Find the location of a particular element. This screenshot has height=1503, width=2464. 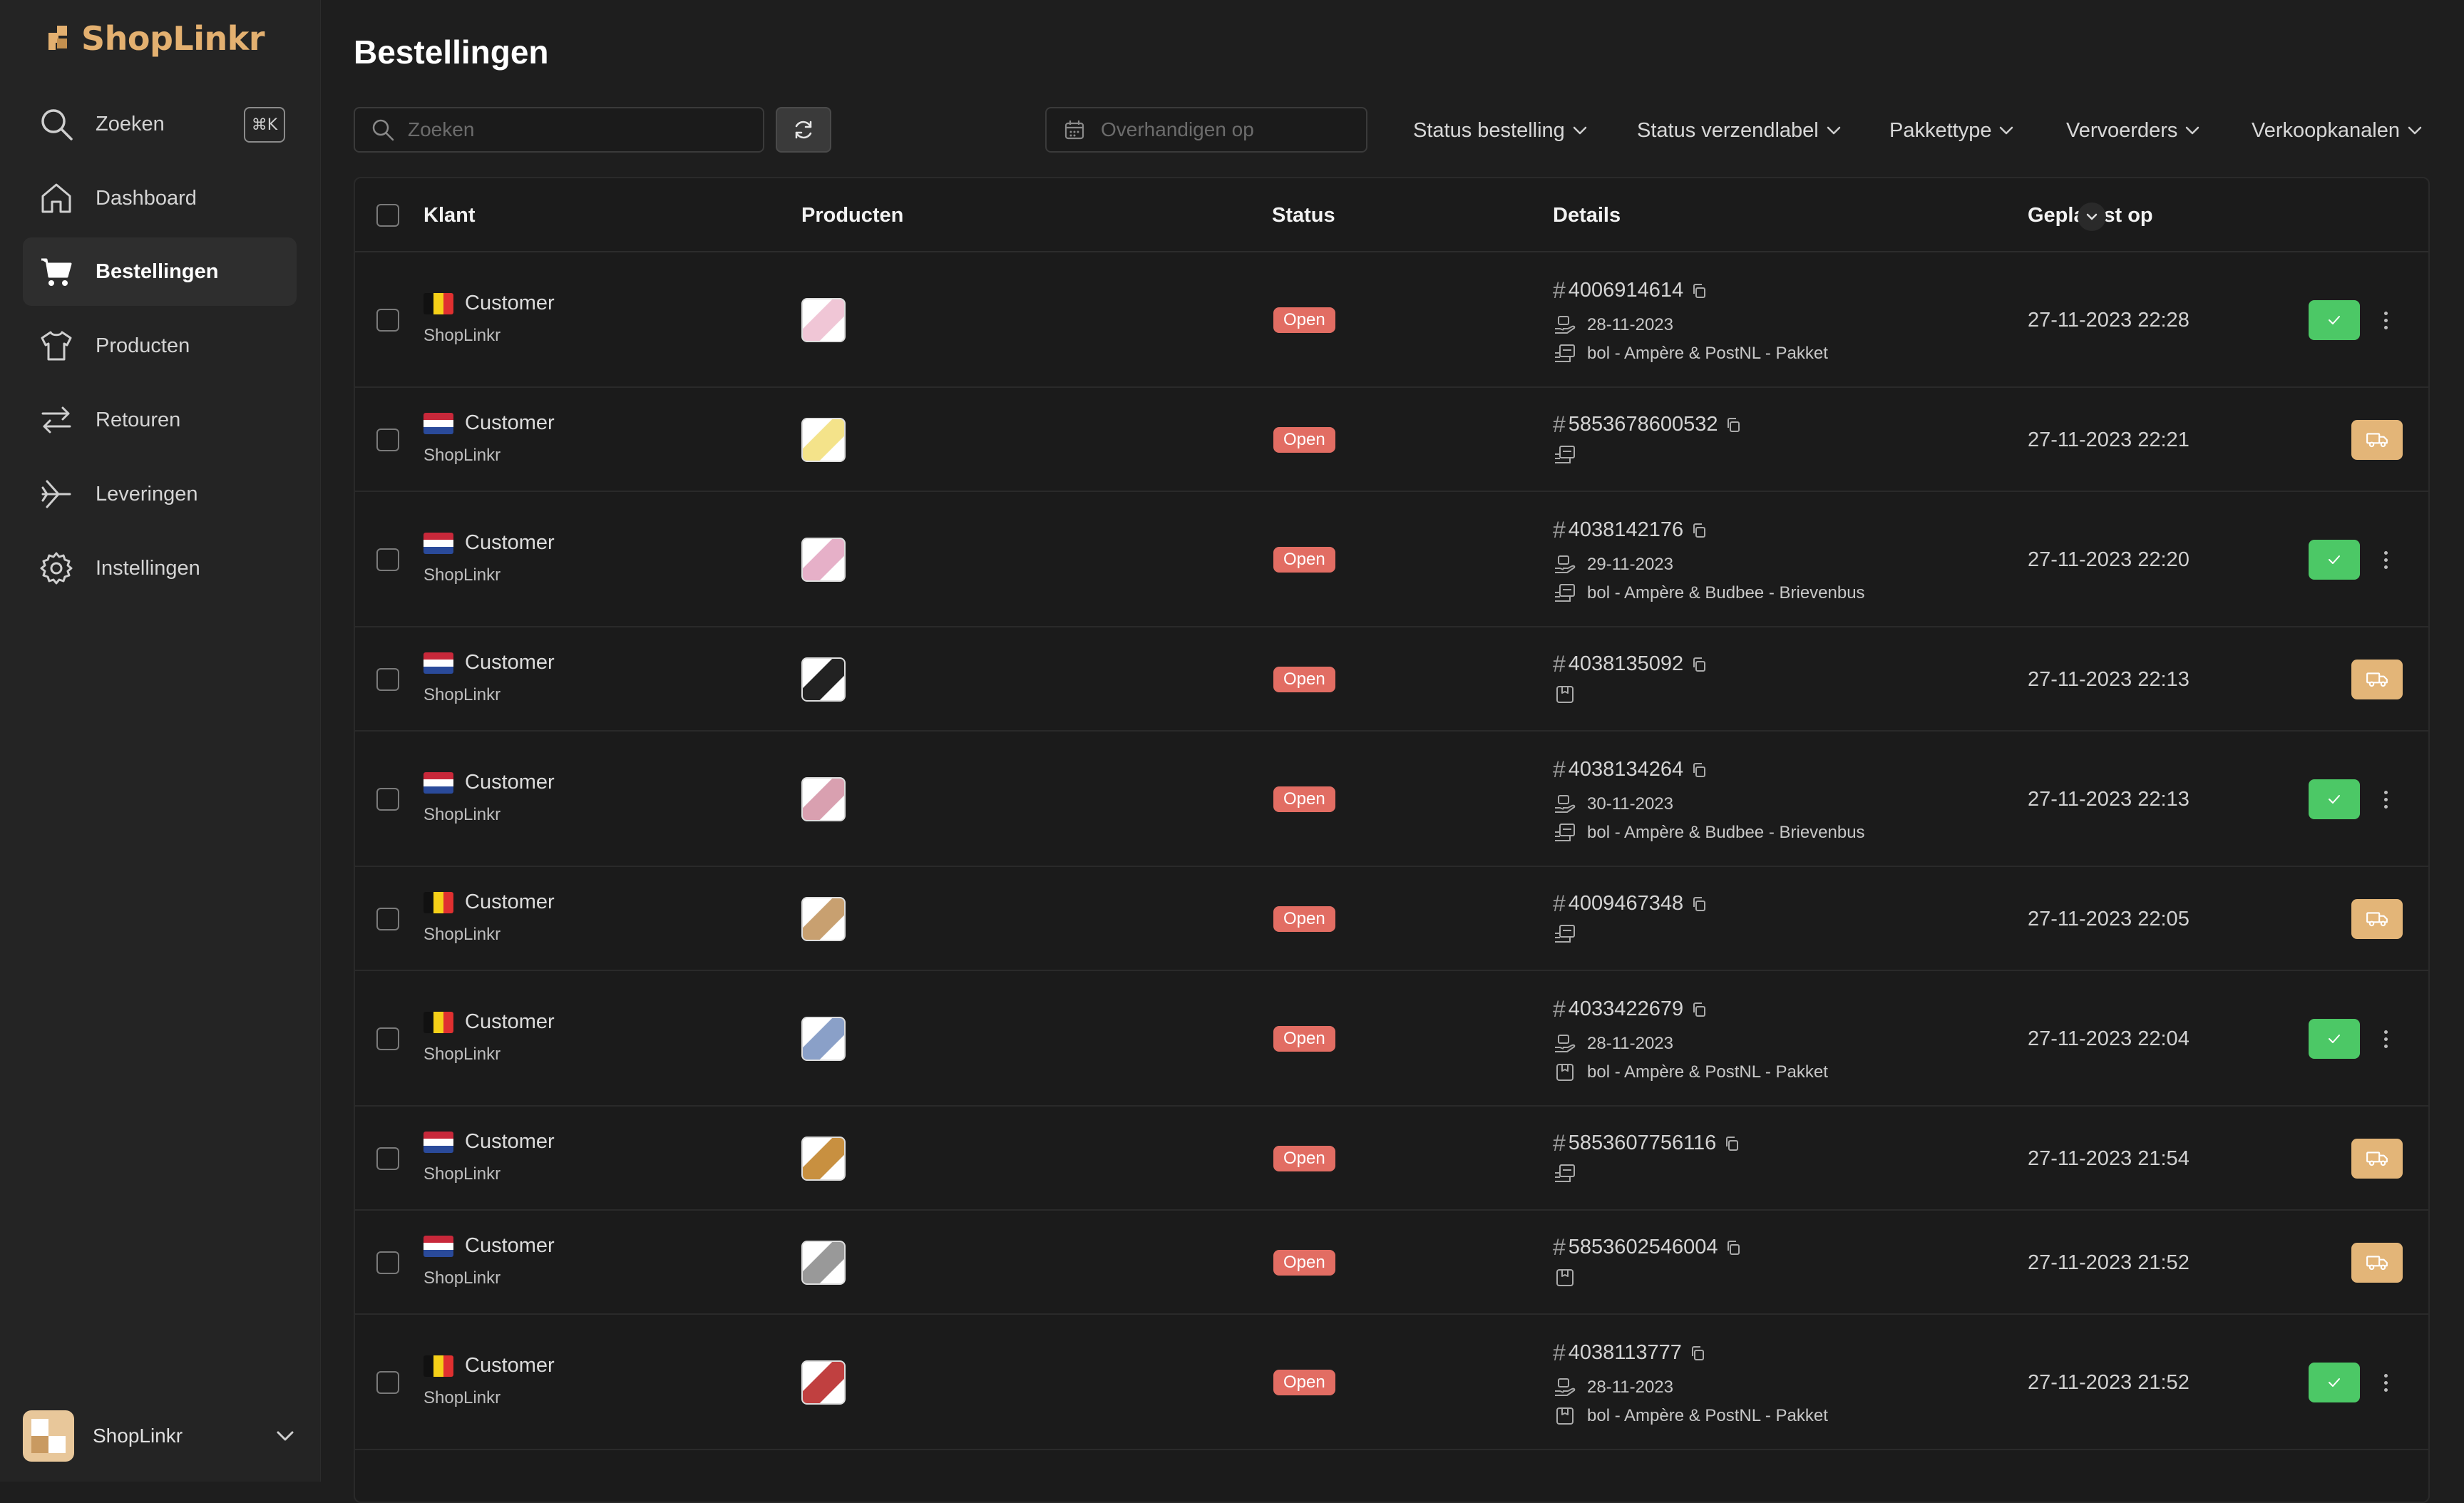

order-number: #4038113777 is located at coordinates (1629, 1353).